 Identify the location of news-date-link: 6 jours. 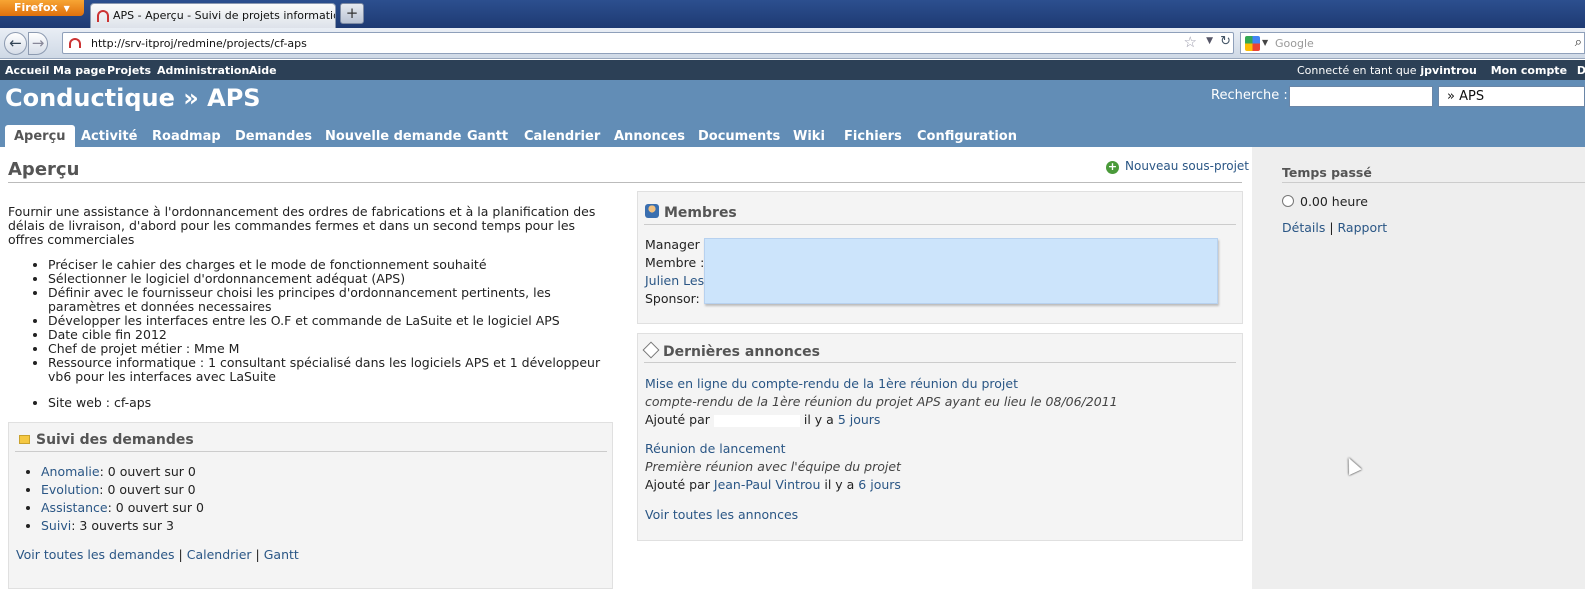
(879, 484).